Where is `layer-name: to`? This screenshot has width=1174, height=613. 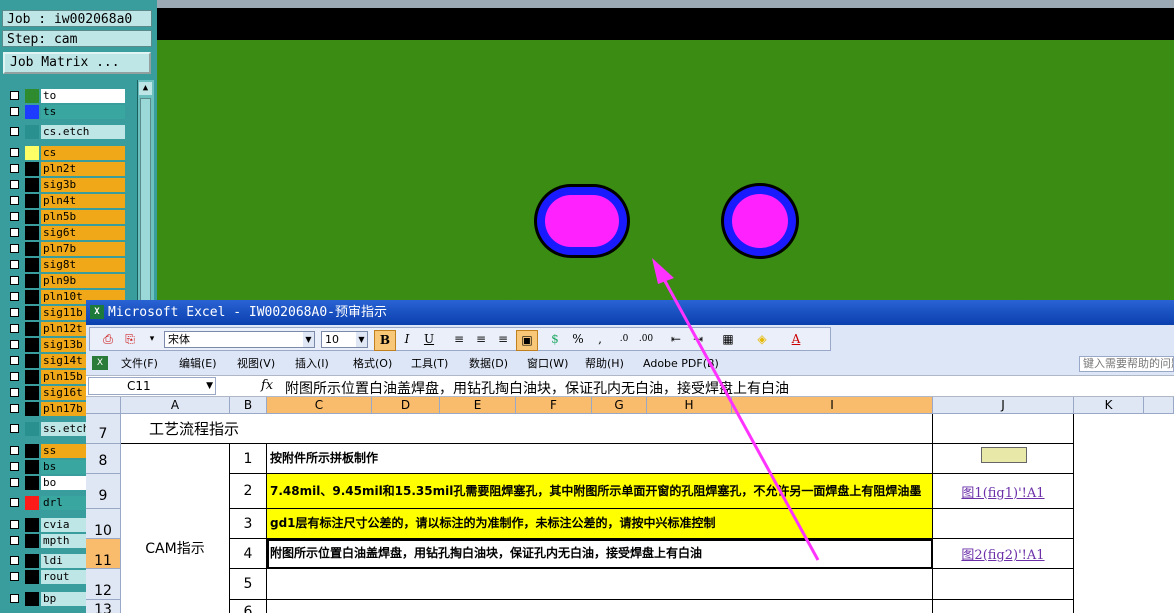 layer-name: to is located at coordinates (83, 96).